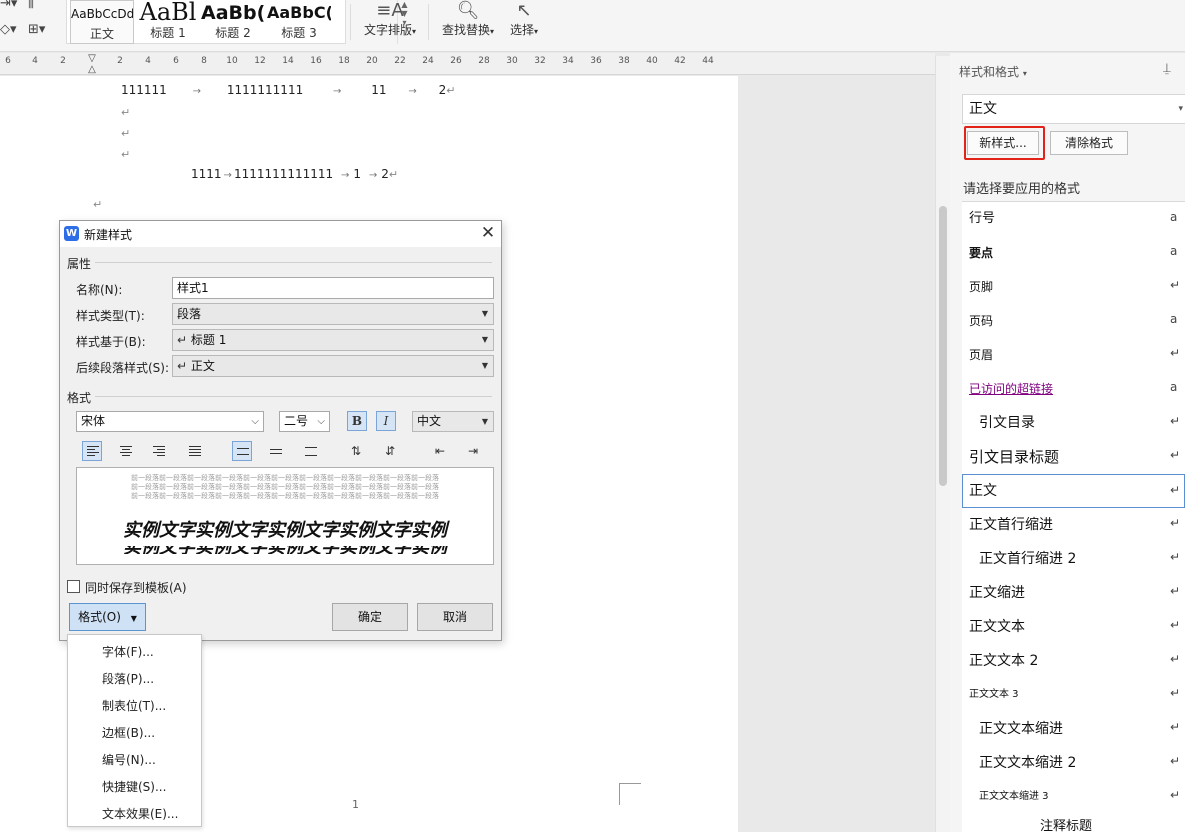  What do you see at coordinates (357, 421) in the screenshot?
I see `bold-button: B` at bounding box center [357, 421].